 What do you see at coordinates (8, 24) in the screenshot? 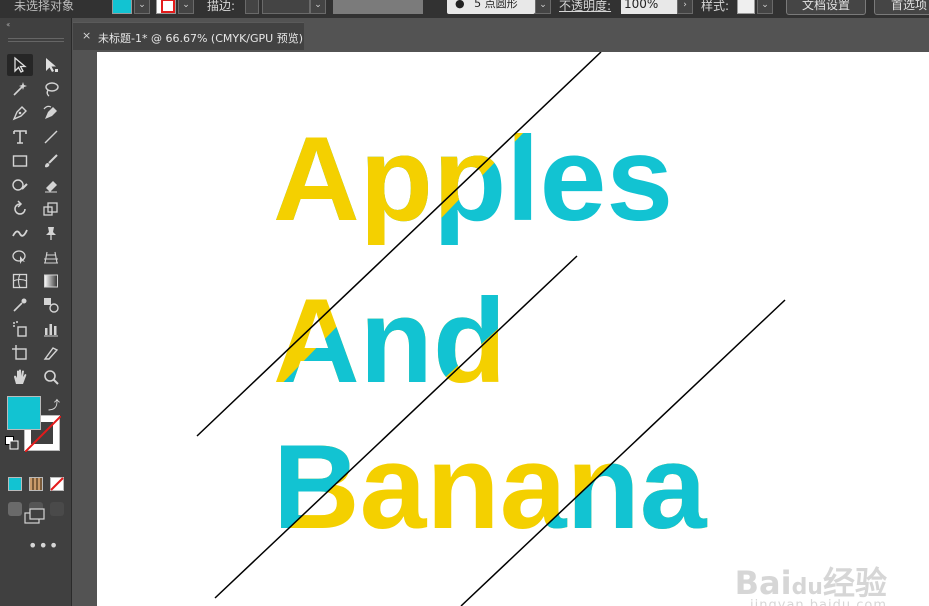
I see `collapse-panel-icon: ‹‹` at bounding box center [8, 24].